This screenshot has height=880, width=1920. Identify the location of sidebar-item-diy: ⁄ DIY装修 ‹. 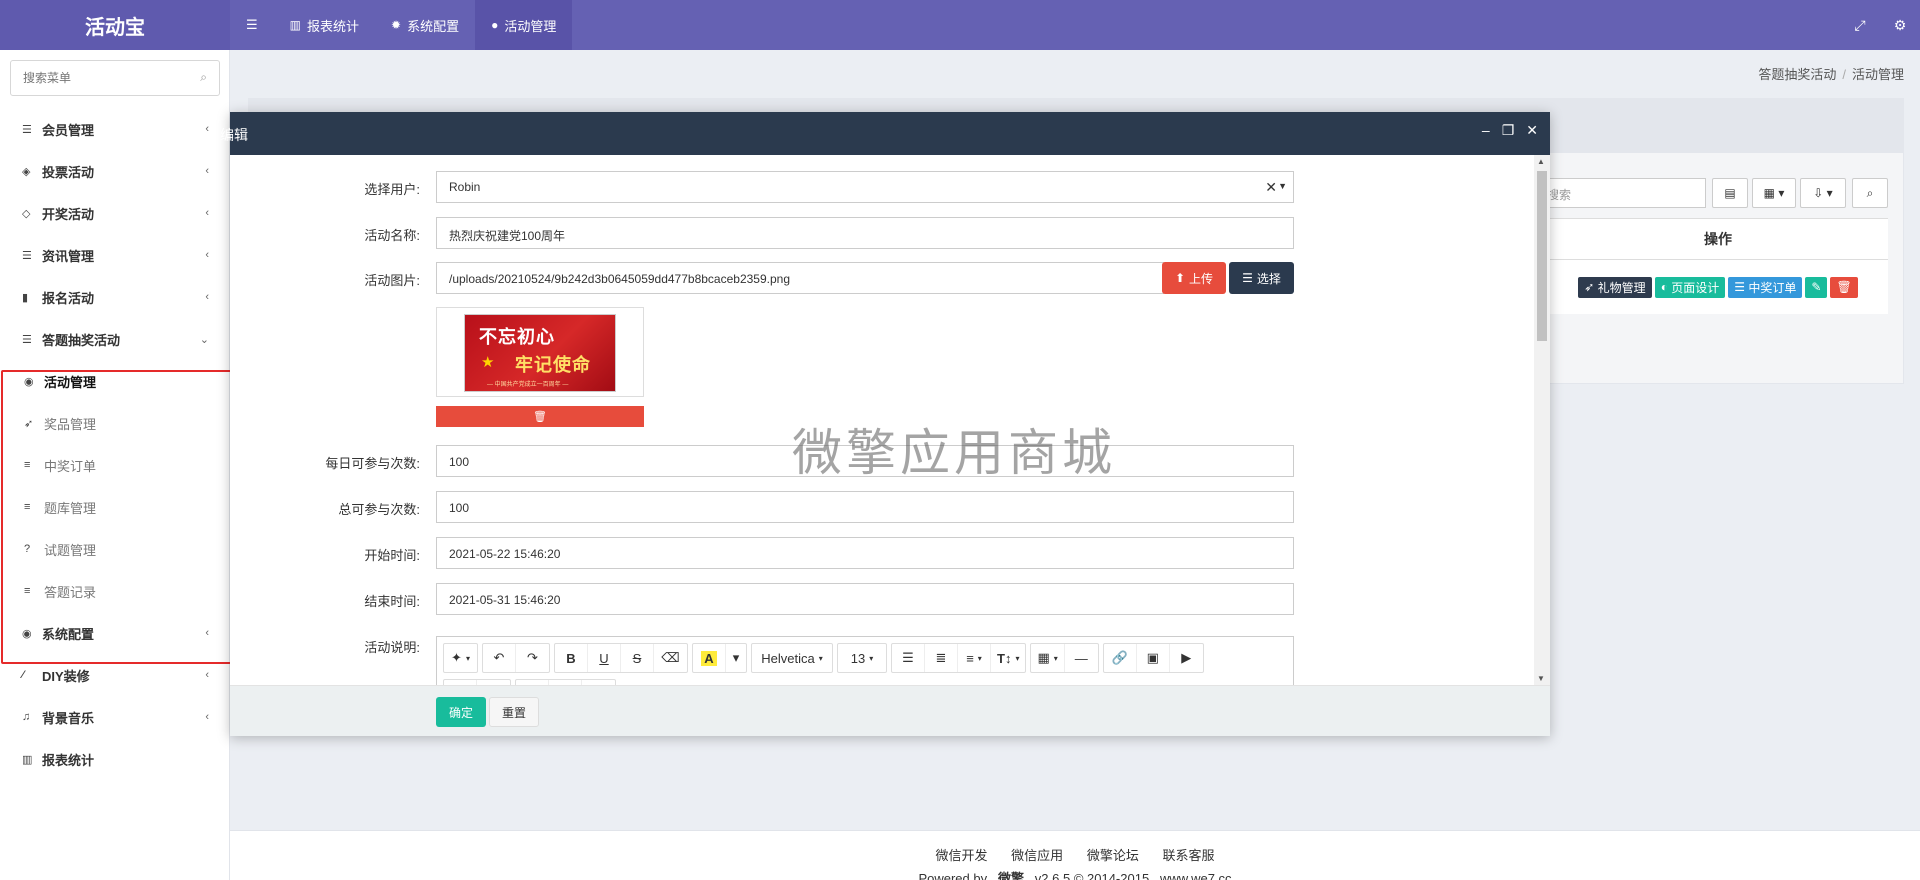
(114, 675).